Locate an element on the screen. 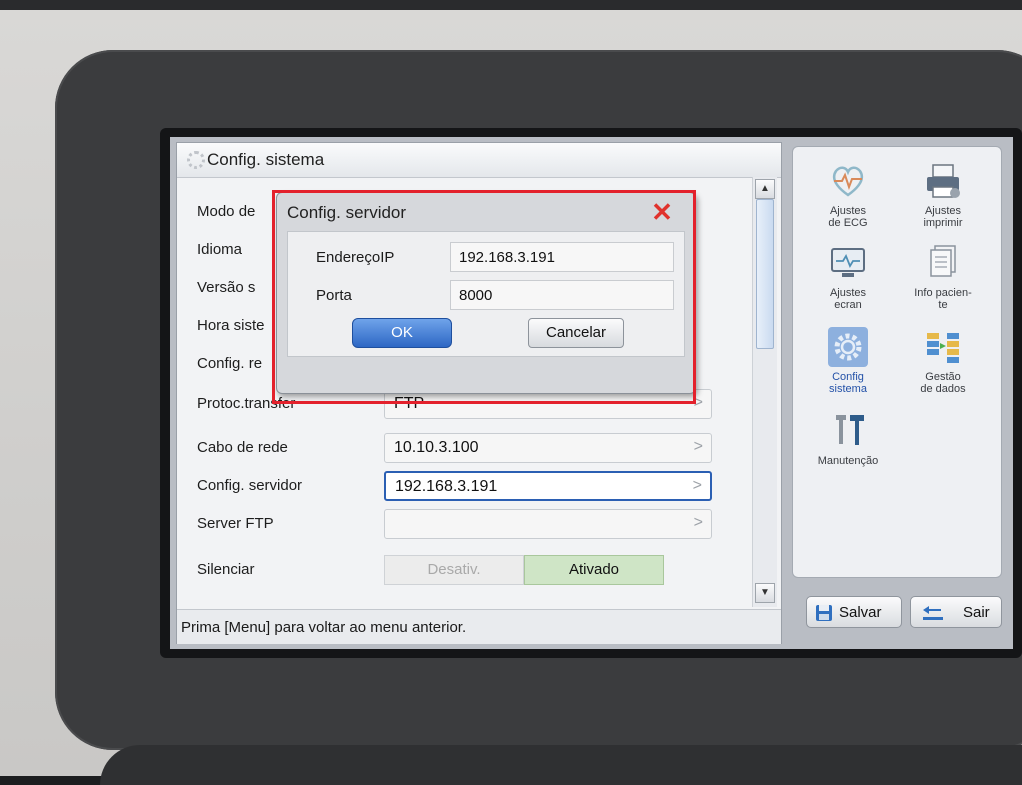 The height and width of the screenshot is (785, 1022). setting-label: Modo de is located at coordinates (226, 211).